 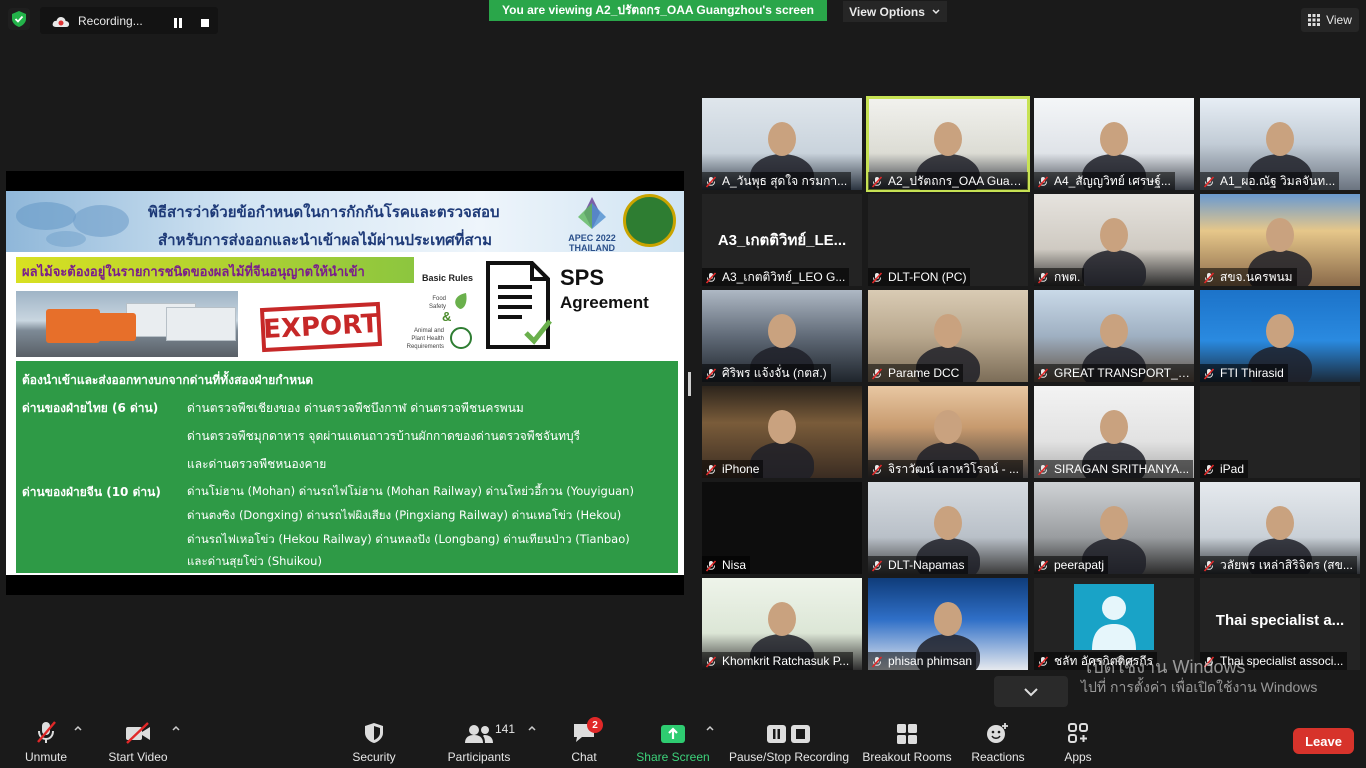 I want to click on reactions-label: Reactions, so click(x=998, y=757).